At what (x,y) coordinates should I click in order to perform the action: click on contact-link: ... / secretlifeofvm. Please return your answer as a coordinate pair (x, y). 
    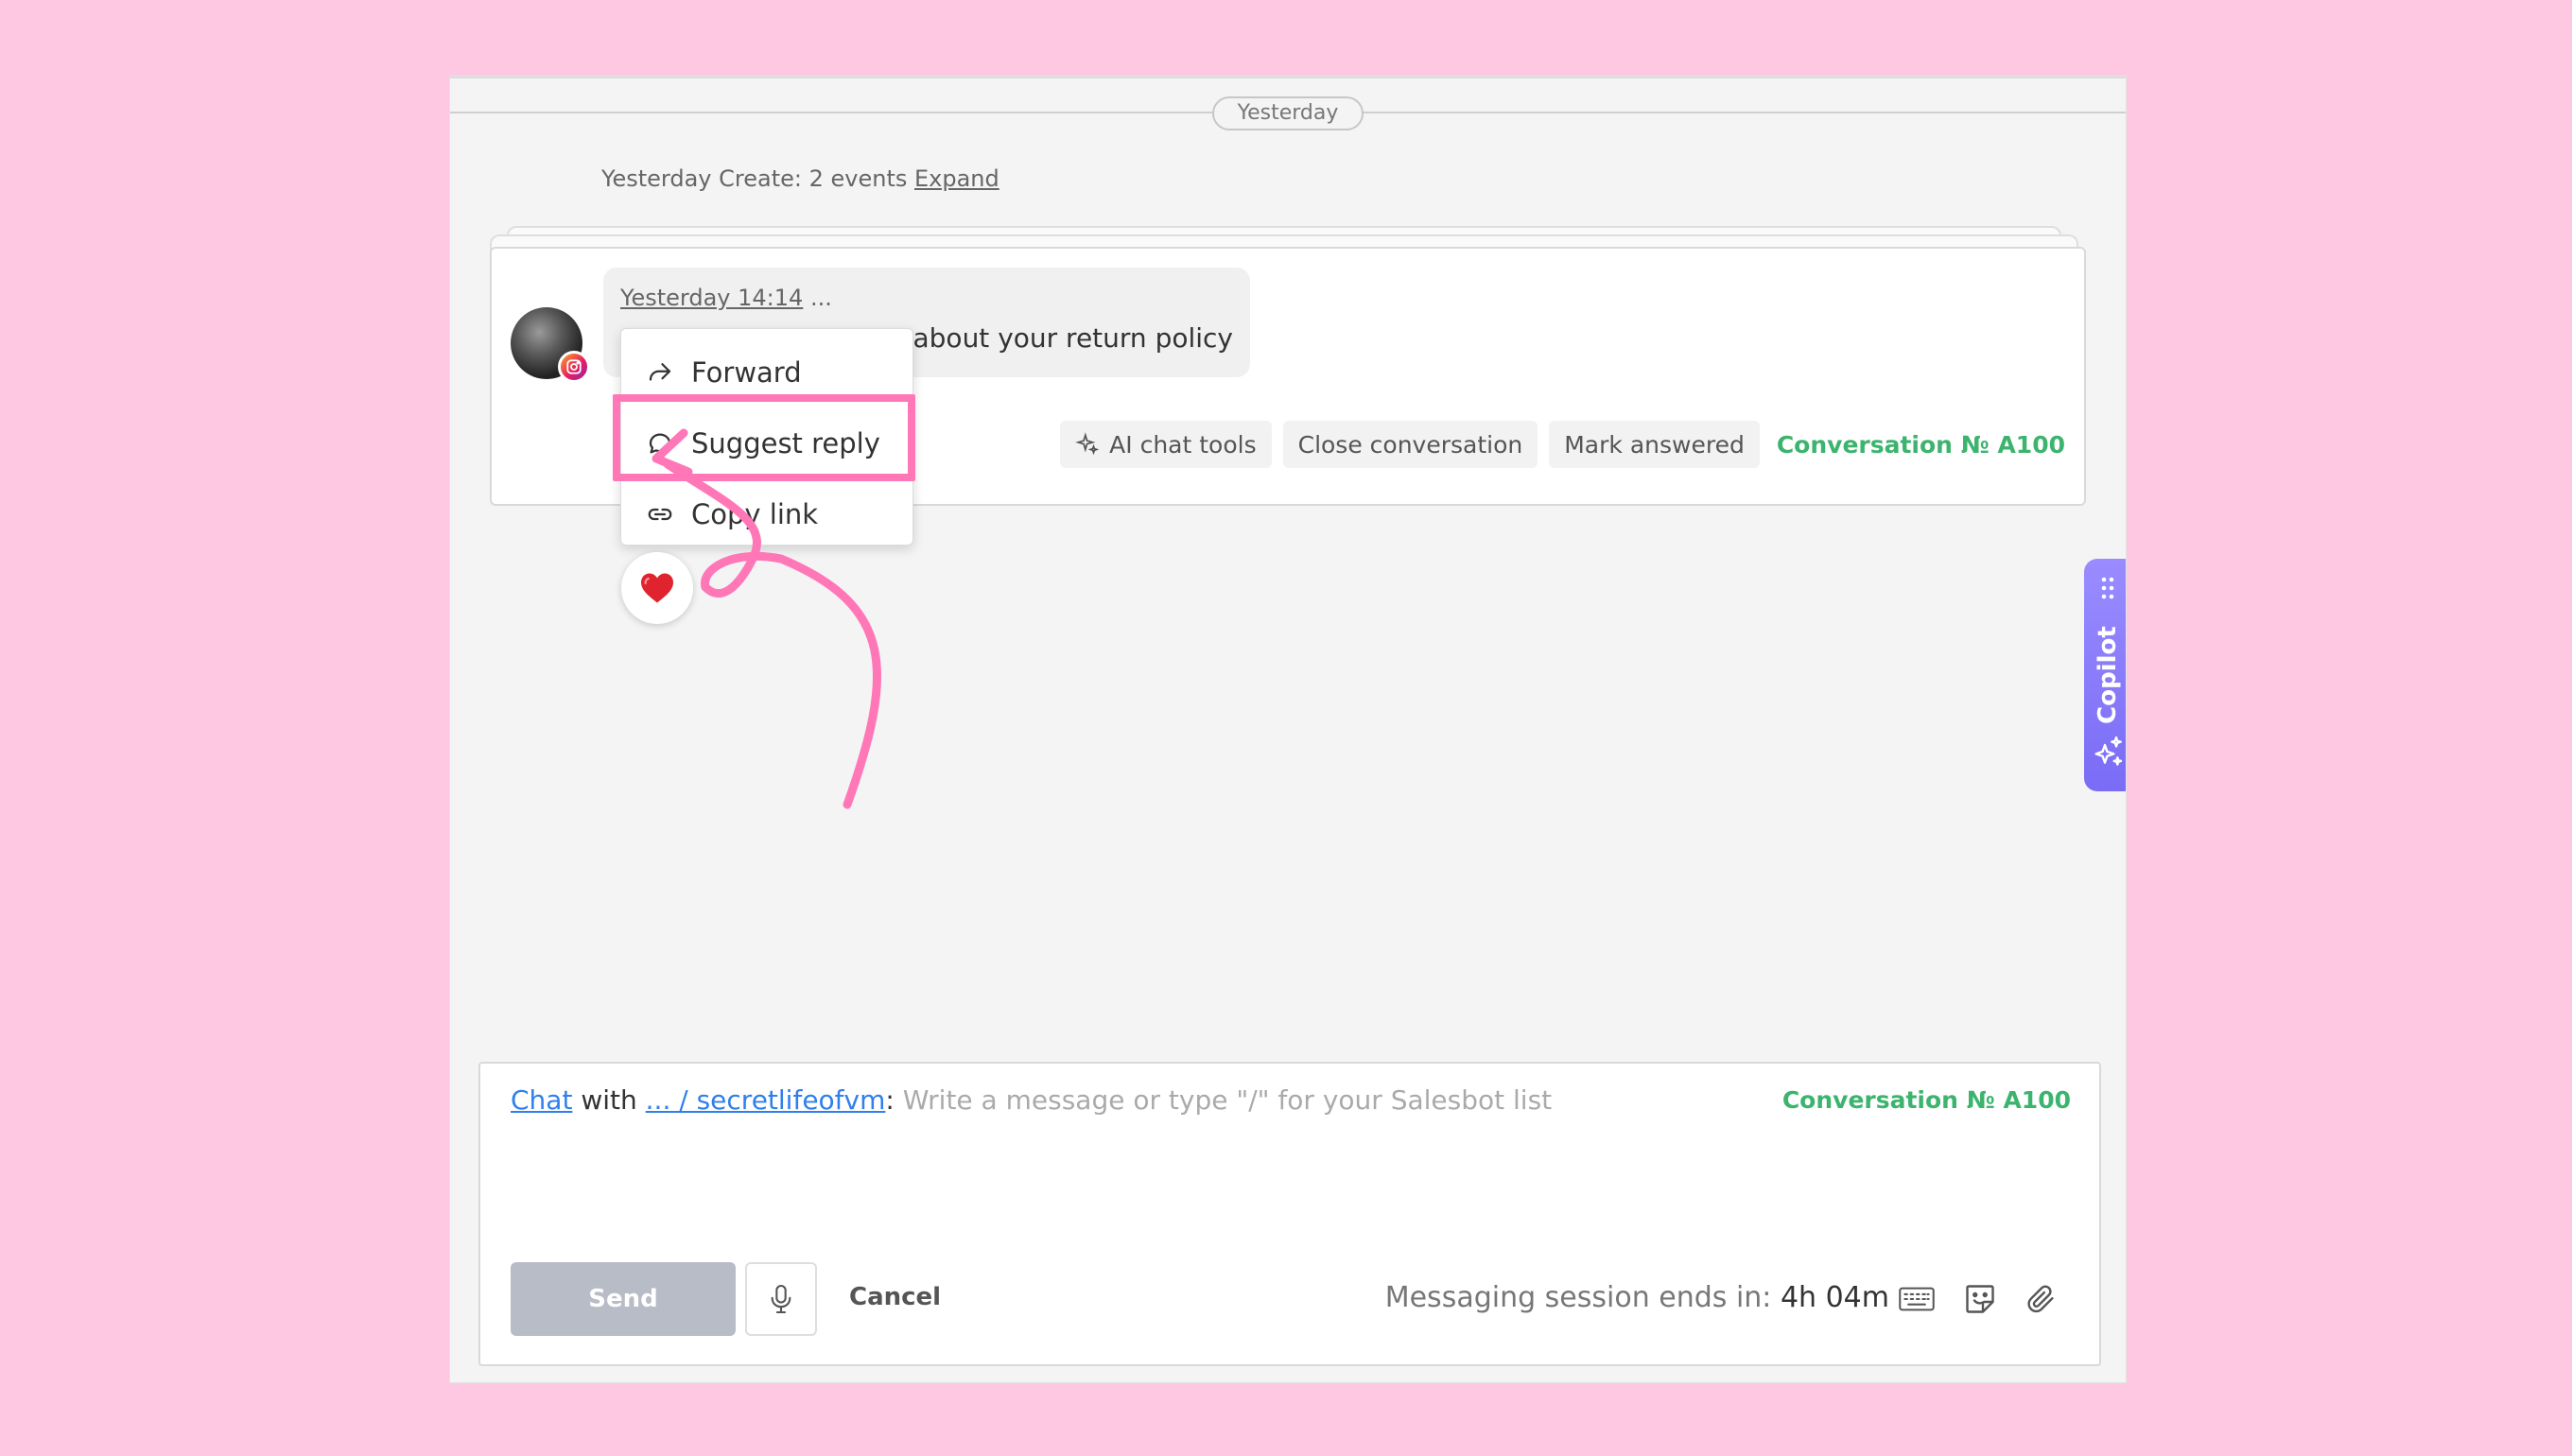
    Looking at the image, I should click on (766, 1100).